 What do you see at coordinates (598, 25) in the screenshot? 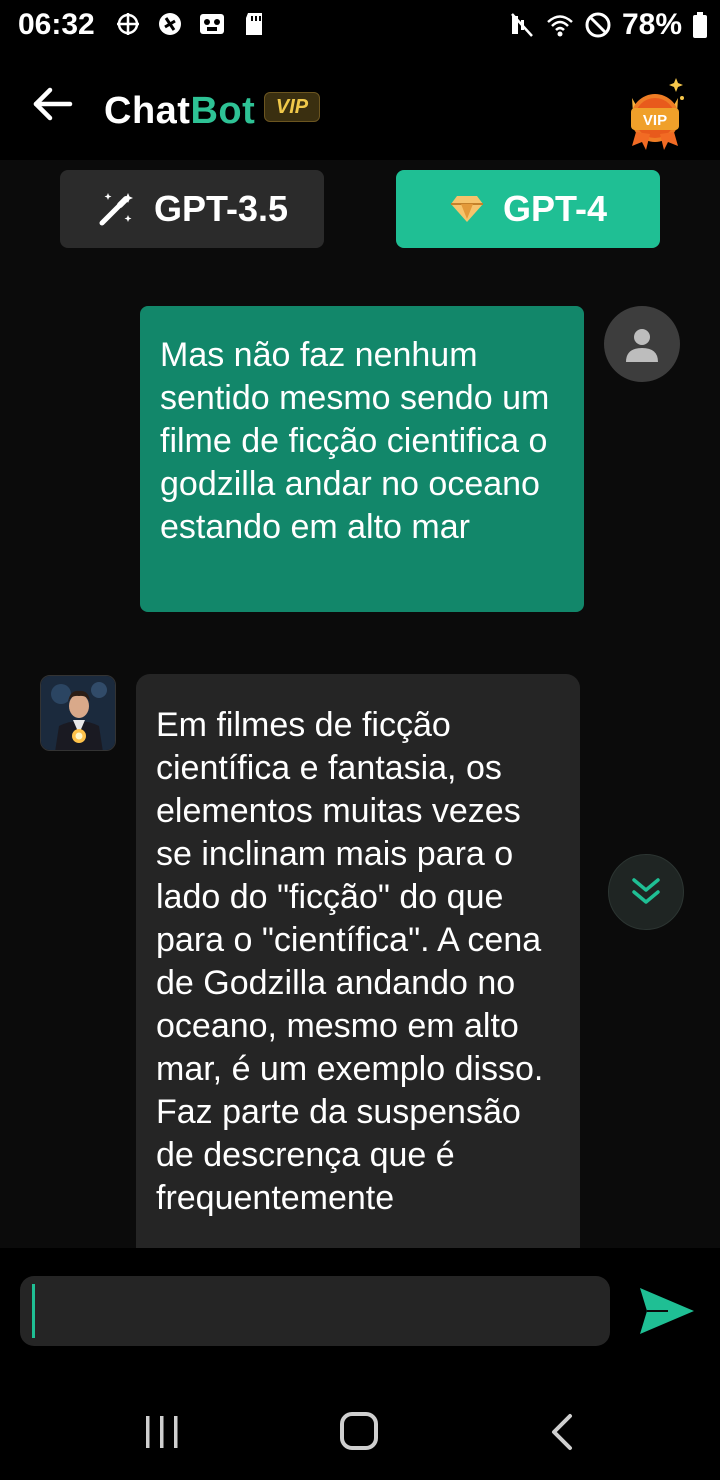
I see `do-not-disturb-icon` at bounding box center [598, 25].